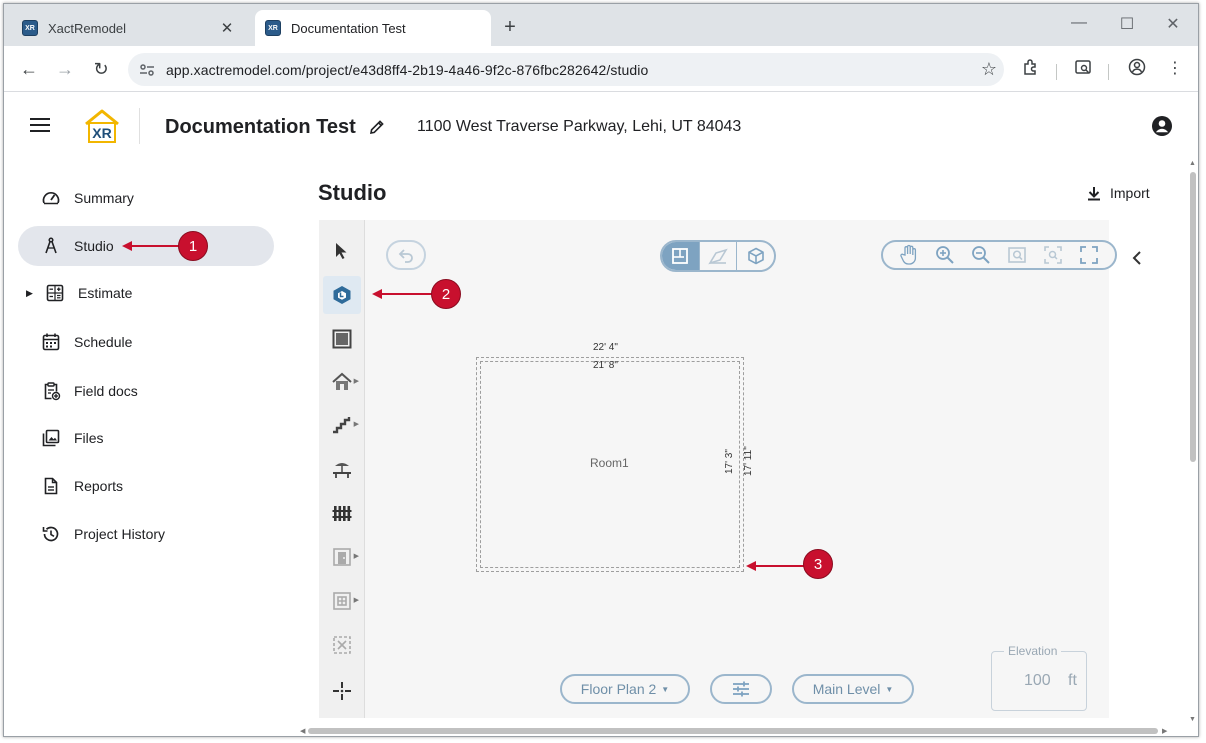 This screenshot has width=1206, height=743. I want to click on tab-close-icon: ✕, so click(227, 28).